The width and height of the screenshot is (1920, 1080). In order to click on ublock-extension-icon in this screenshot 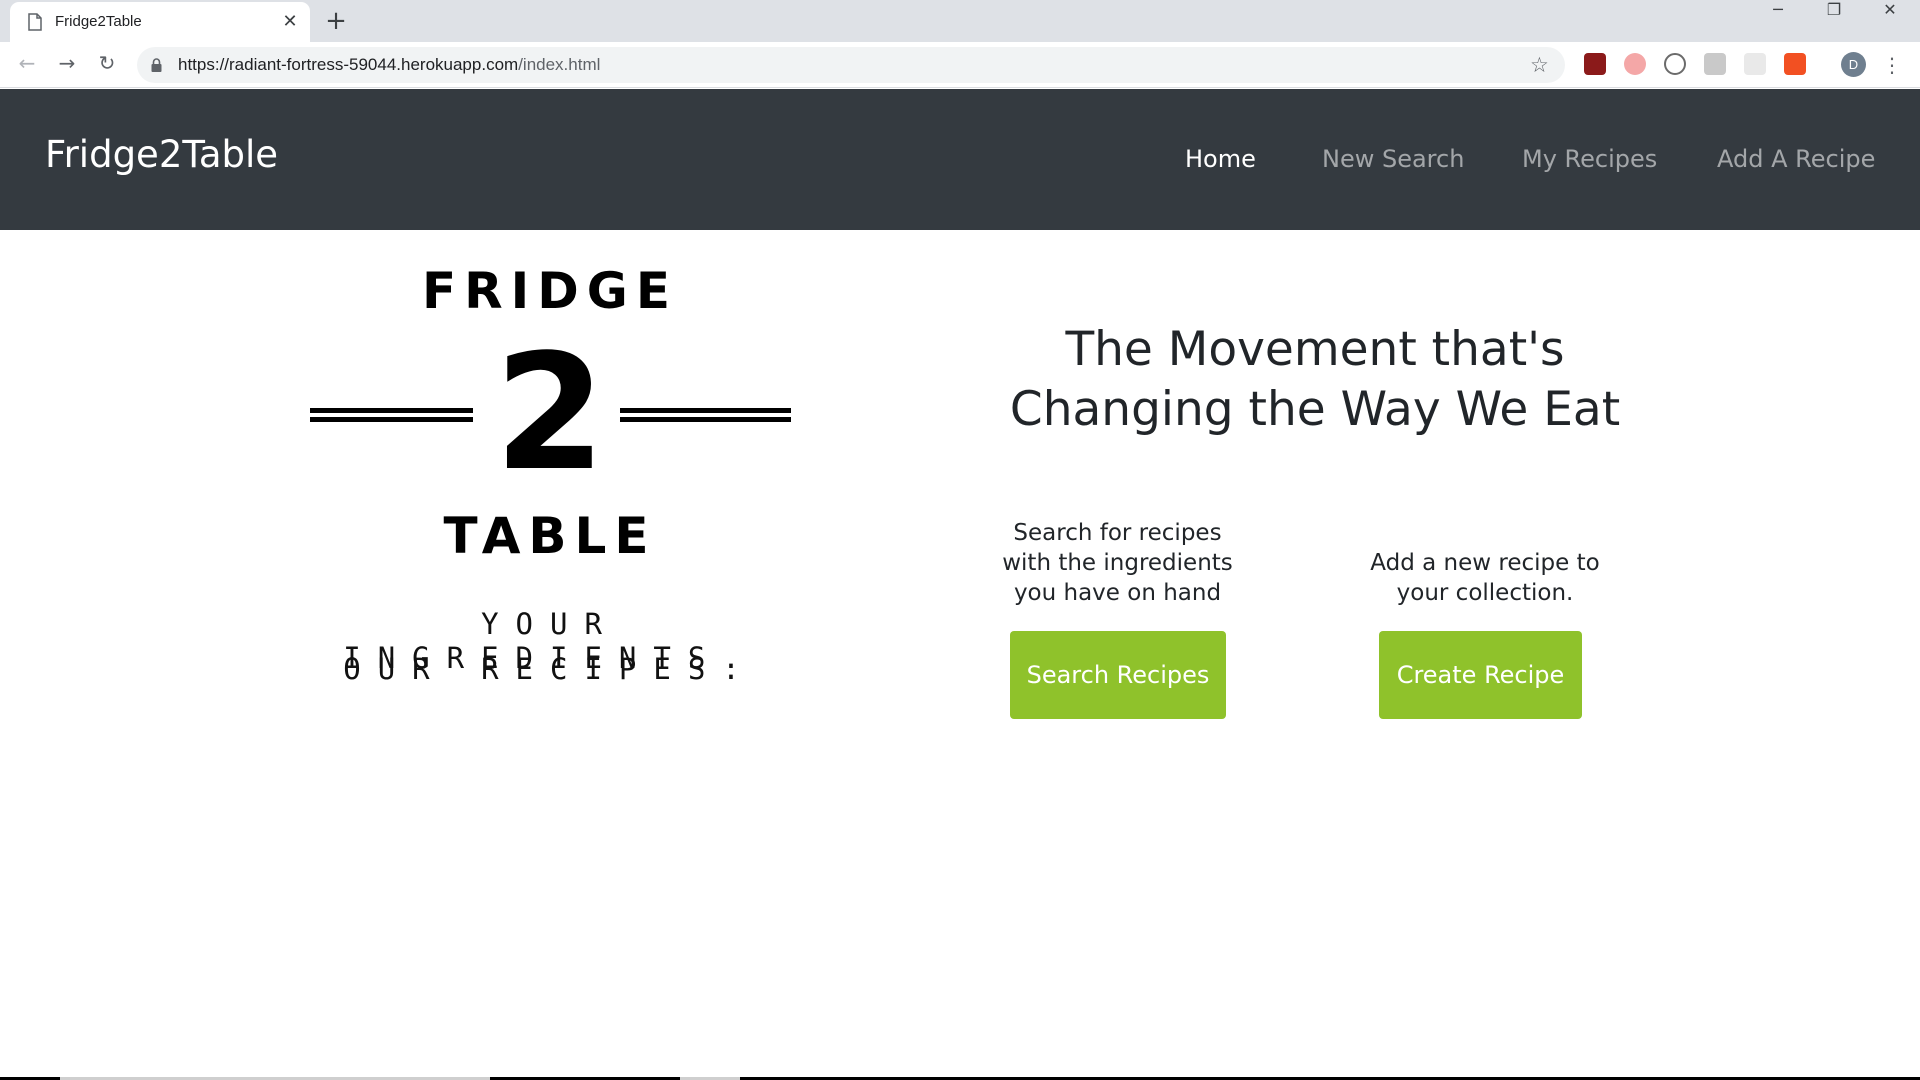, I will do `click(1595, 64)`.